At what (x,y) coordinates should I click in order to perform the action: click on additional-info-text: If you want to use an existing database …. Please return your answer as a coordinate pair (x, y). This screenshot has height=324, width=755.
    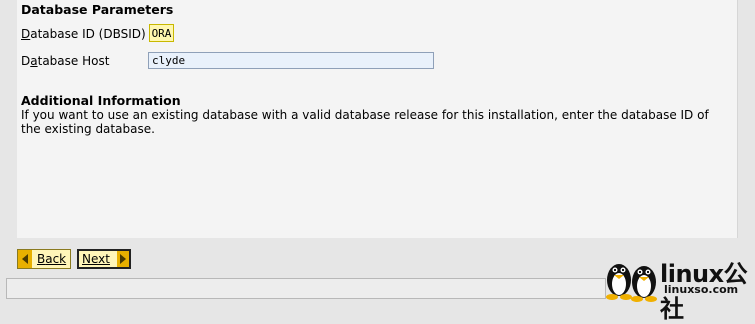
    Looking at the image, I should click on (365, 122).